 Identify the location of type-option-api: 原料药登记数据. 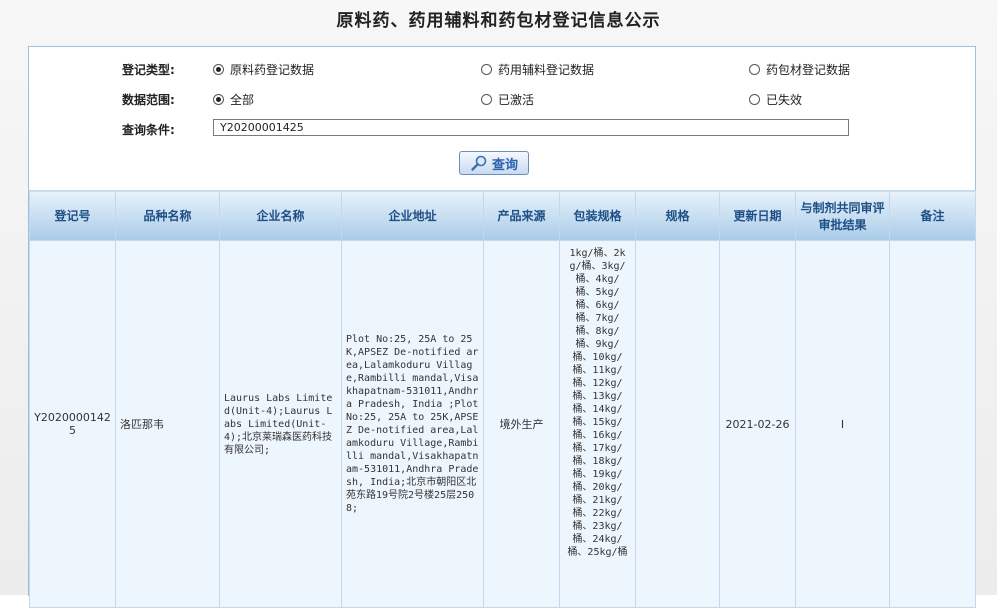
(263, 69).